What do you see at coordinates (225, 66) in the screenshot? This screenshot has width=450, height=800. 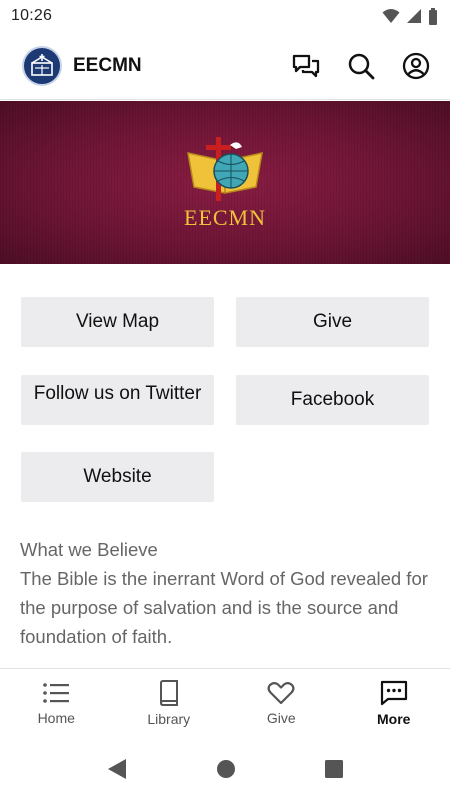 I see `app-header: EECMN` at bounding box center [225, 66].